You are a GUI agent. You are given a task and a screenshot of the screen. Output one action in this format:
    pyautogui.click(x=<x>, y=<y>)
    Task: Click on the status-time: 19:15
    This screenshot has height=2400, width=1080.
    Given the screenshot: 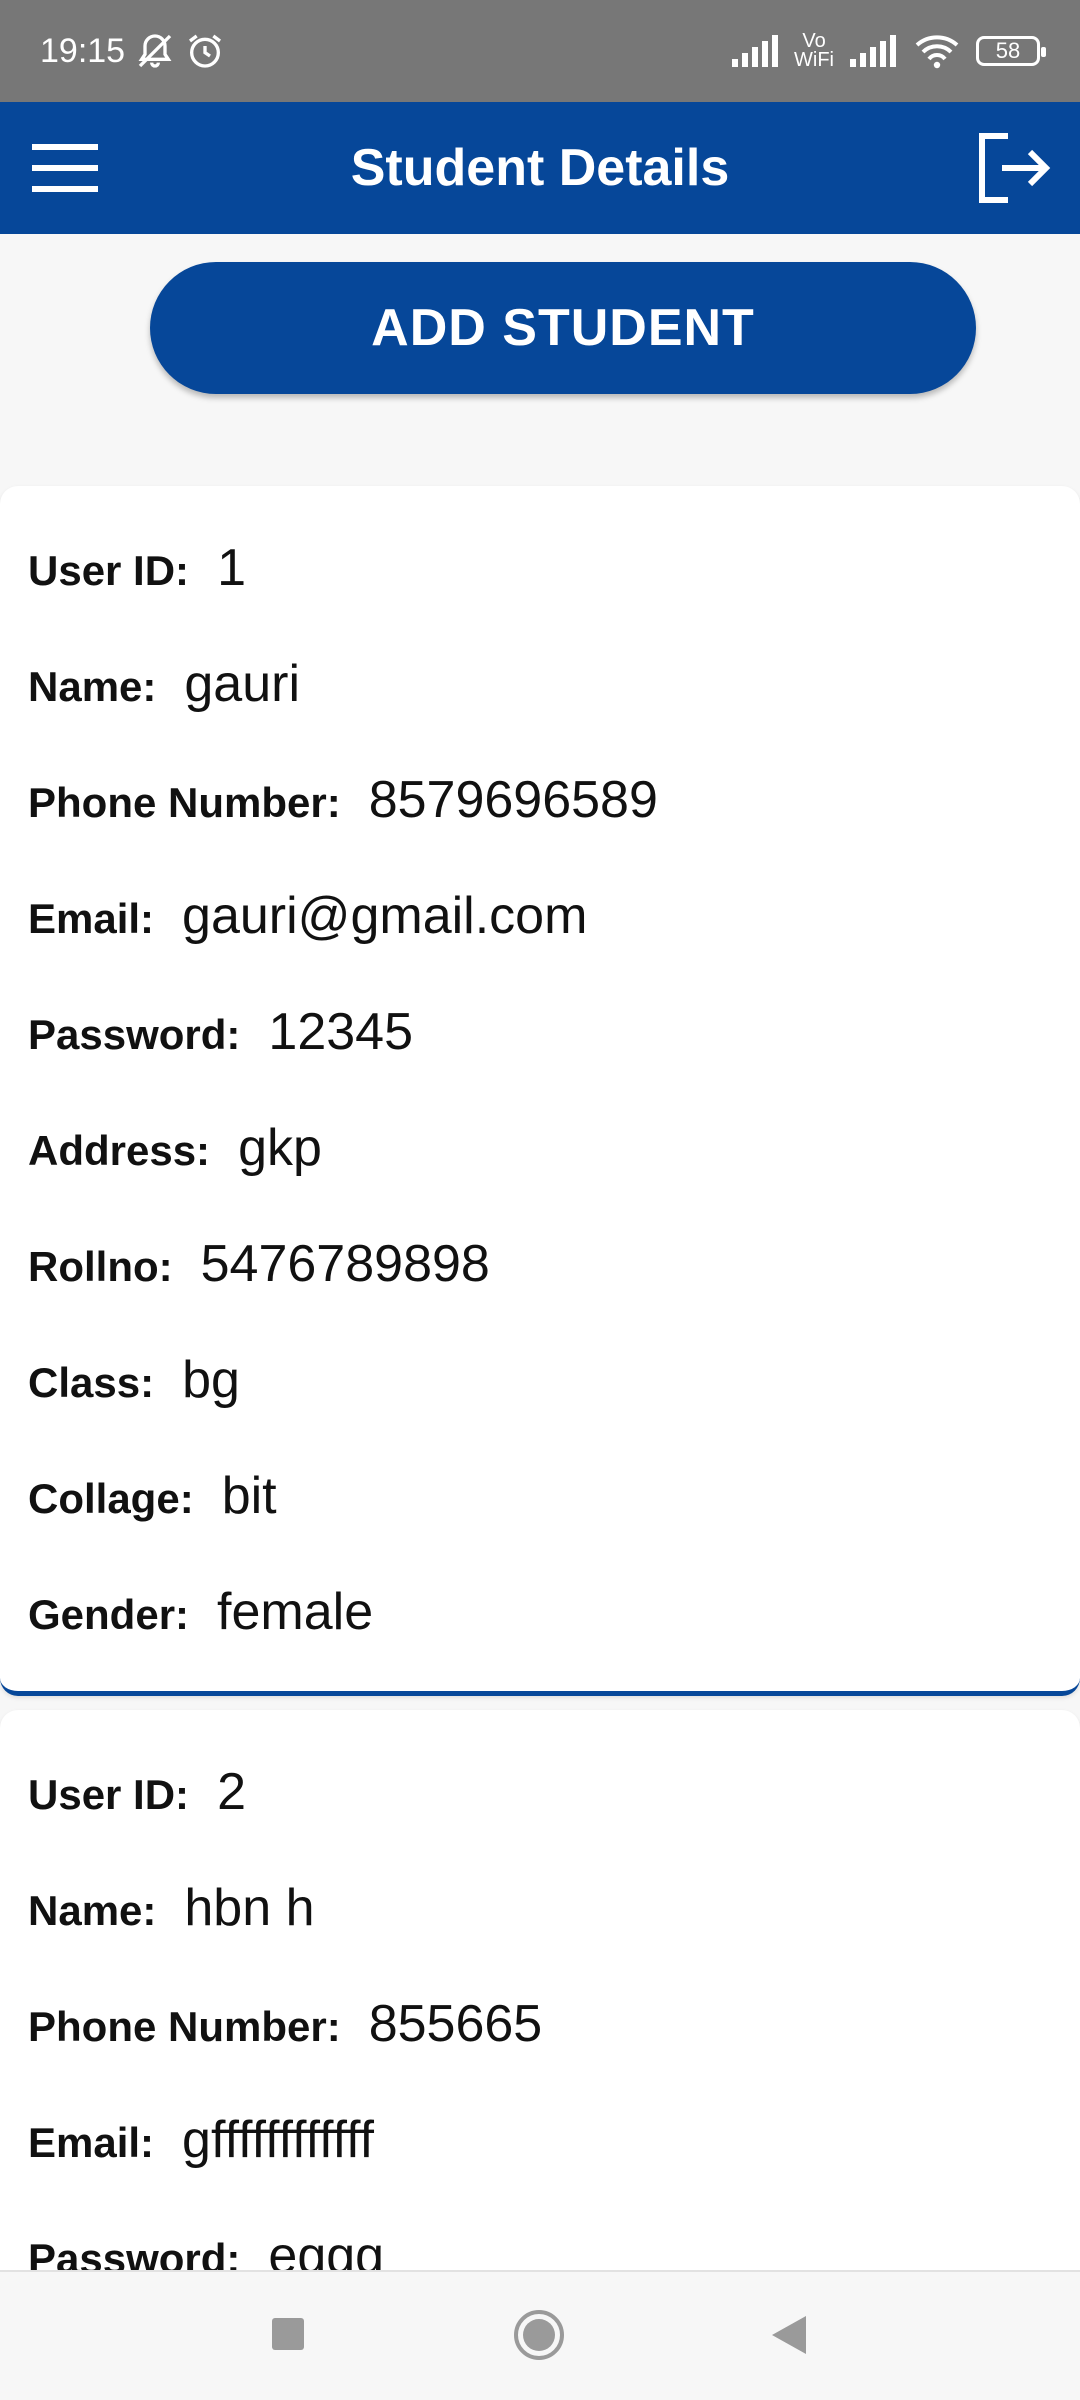 What is the action you would take?
    pyautogui.click(x=83, y=50)
    